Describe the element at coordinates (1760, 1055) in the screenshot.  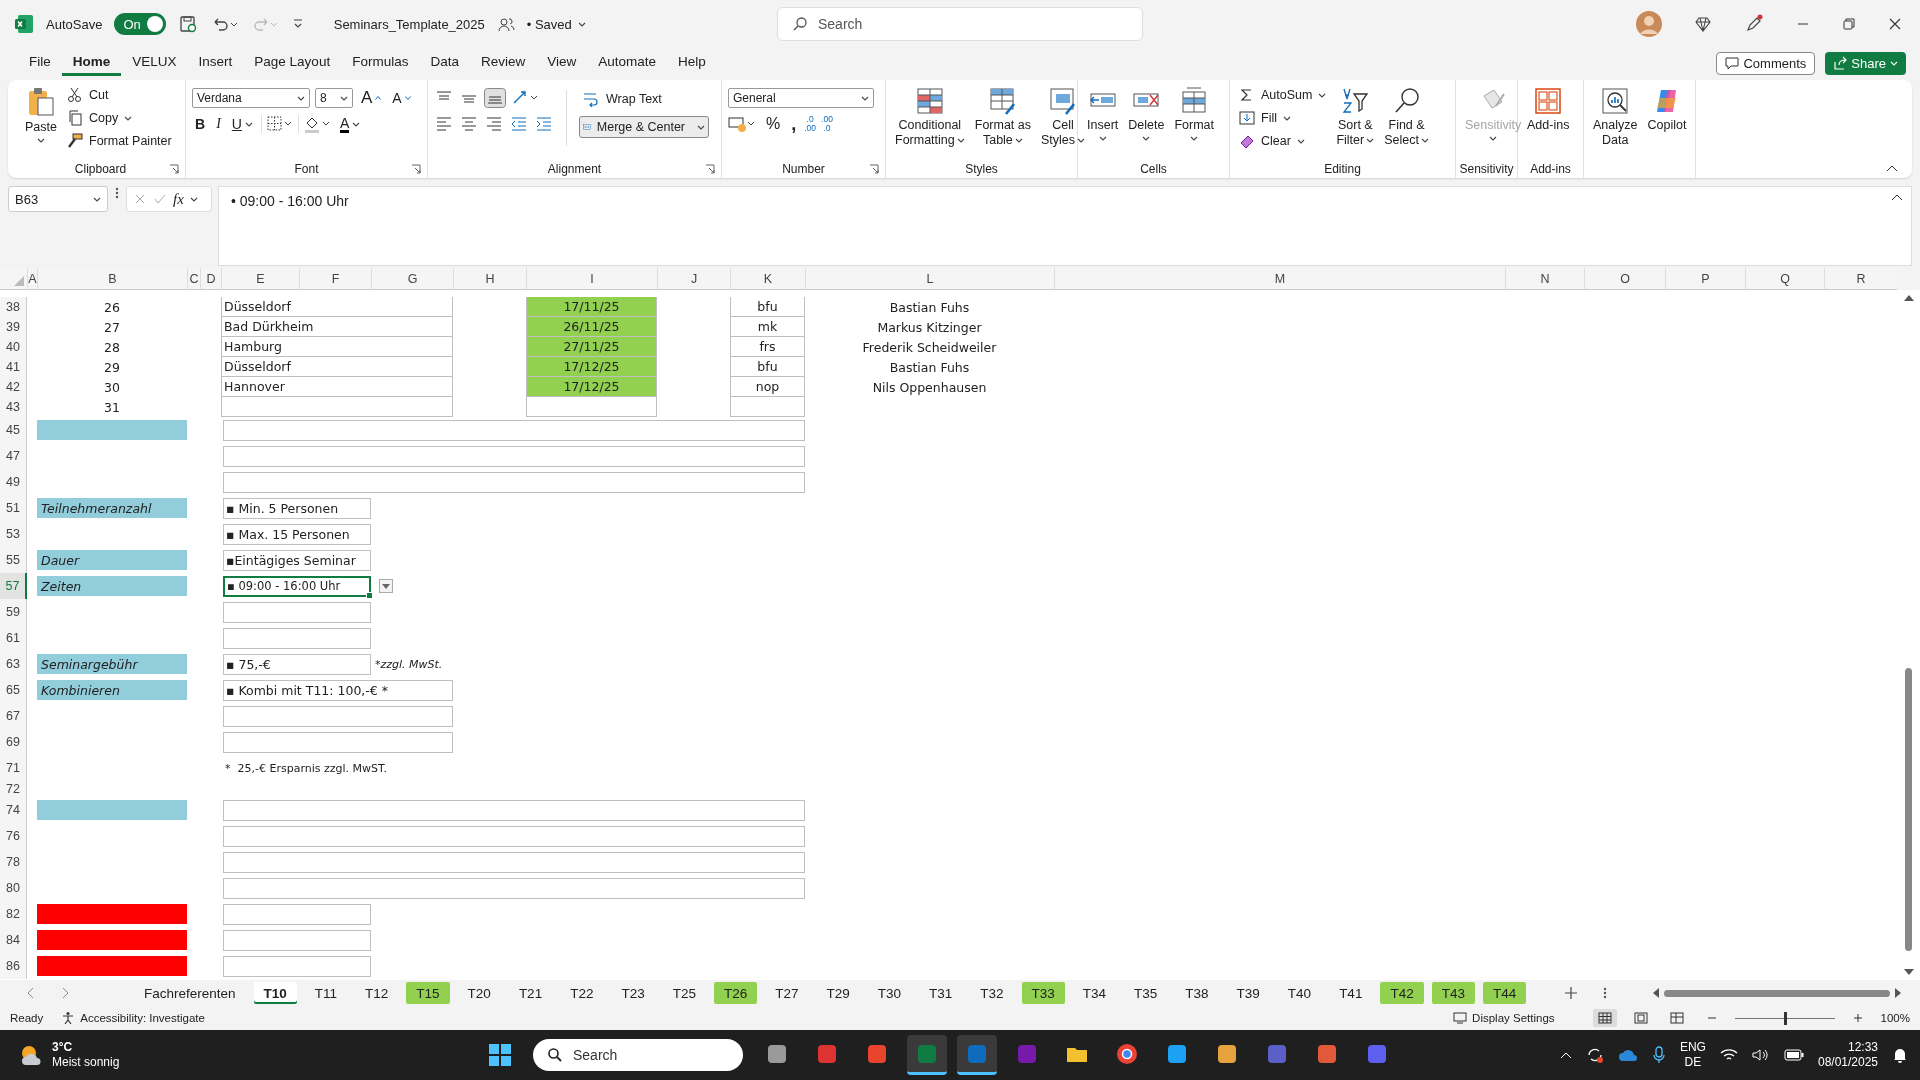
I see `speaker-icon` at that location.